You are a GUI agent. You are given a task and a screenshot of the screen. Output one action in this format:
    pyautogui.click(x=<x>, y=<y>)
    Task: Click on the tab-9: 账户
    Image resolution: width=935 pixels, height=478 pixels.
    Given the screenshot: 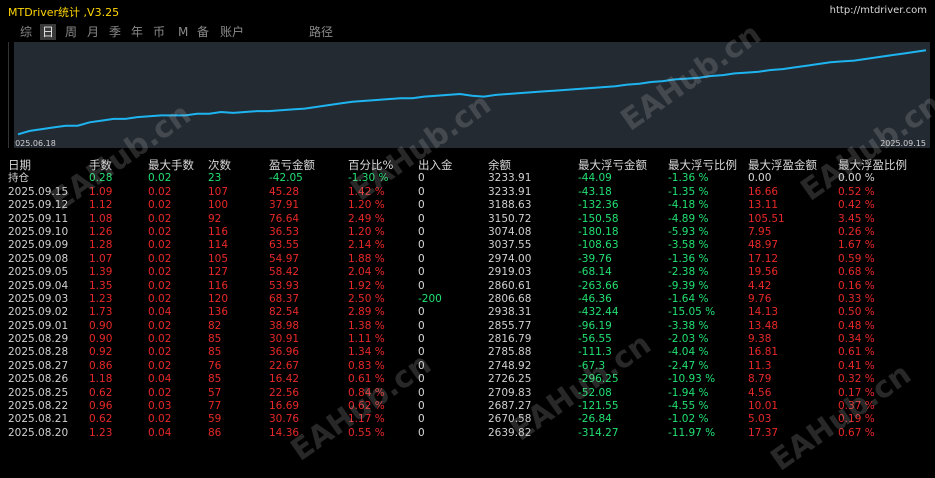 What is the action you would take?
    pyautogui.click(x=232, y=32)
    